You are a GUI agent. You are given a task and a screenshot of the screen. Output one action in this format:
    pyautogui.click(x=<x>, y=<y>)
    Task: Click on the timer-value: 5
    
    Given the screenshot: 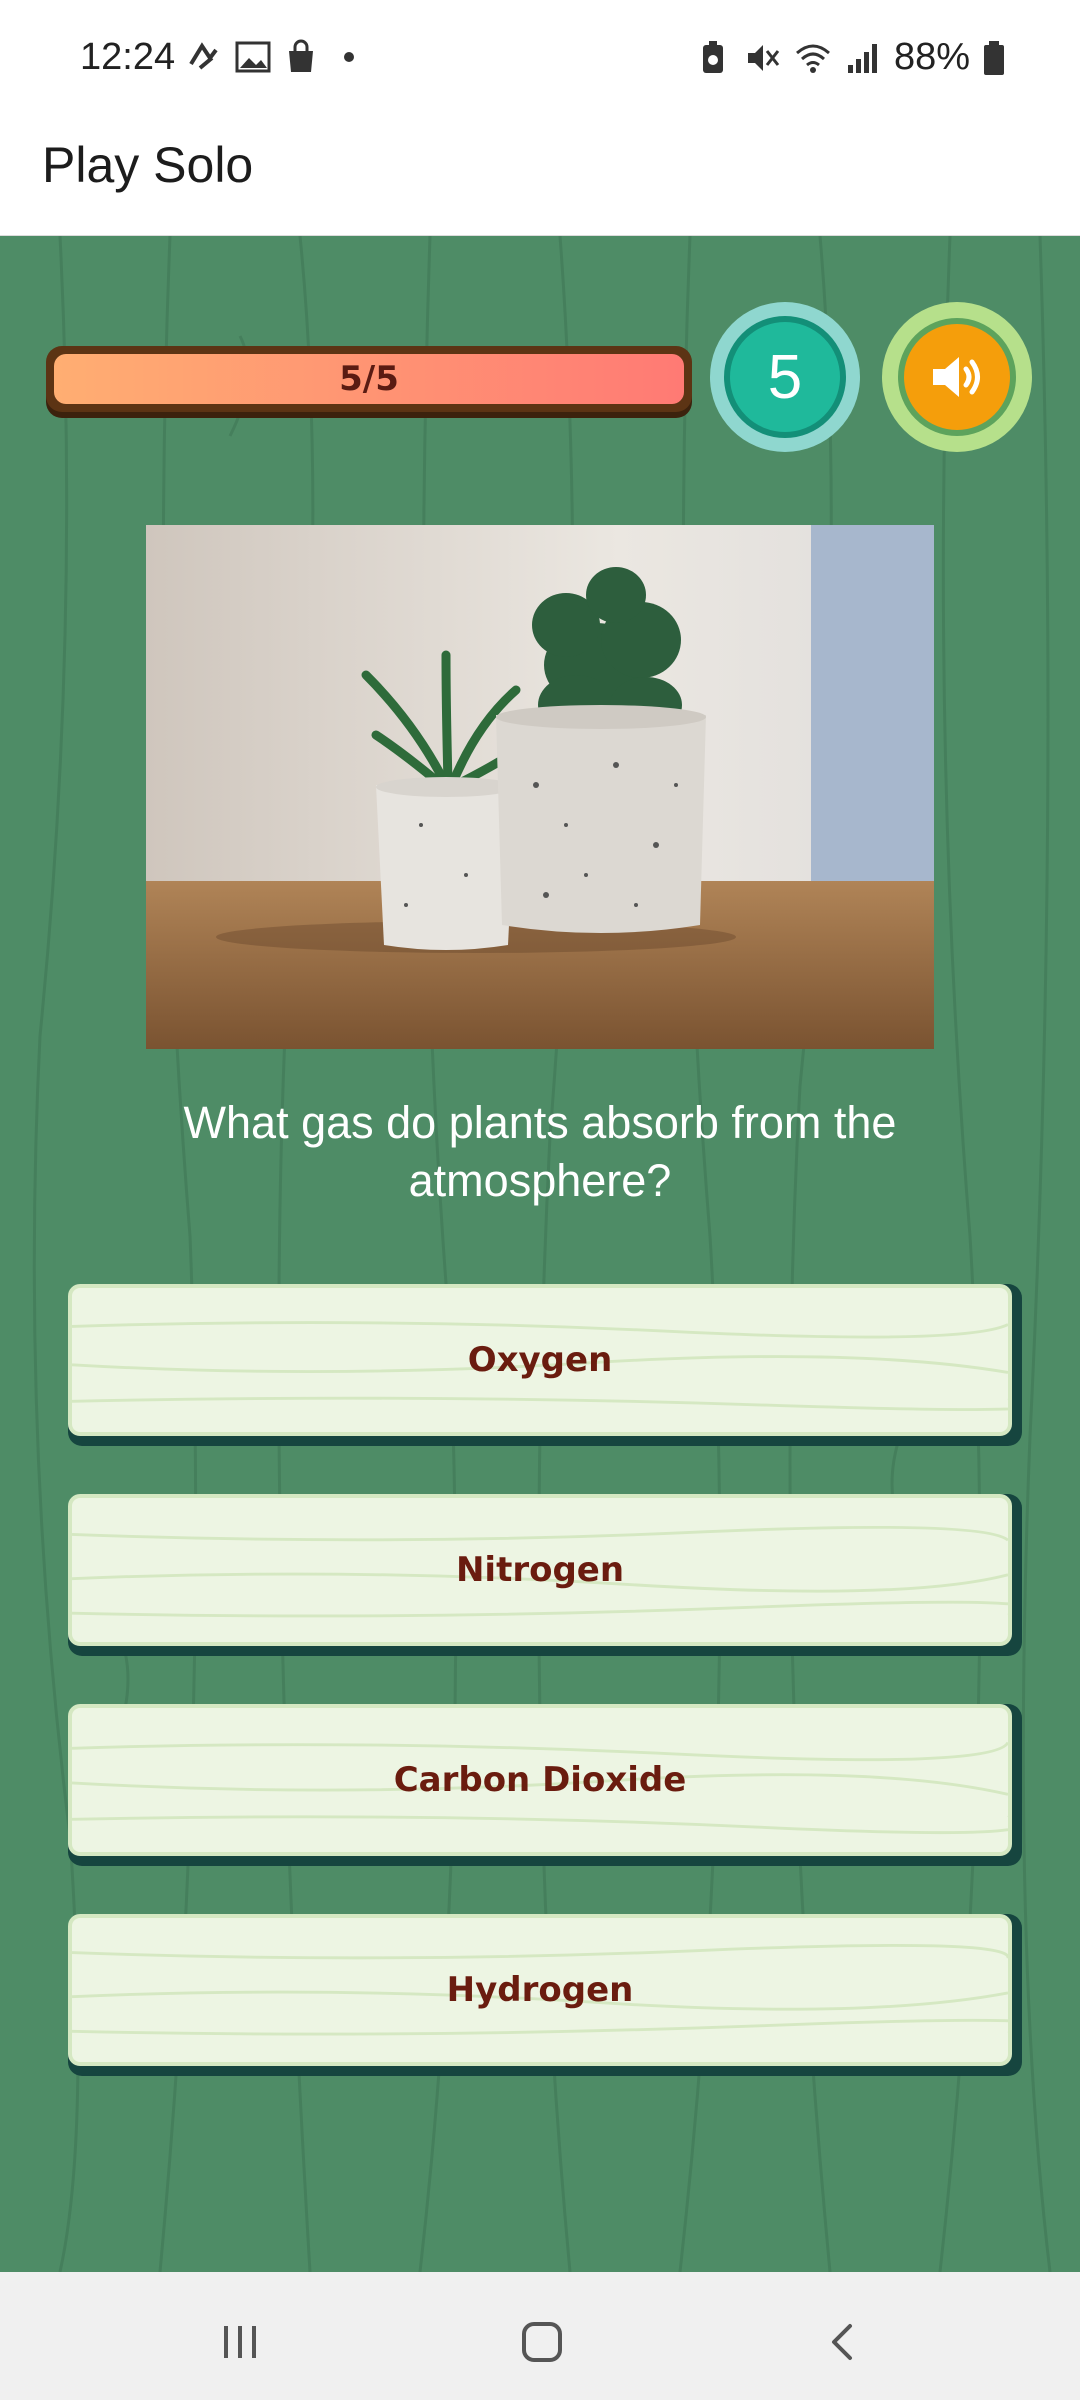 What is the action you would take?
    pyautogui.click(x=785, y=377)
    